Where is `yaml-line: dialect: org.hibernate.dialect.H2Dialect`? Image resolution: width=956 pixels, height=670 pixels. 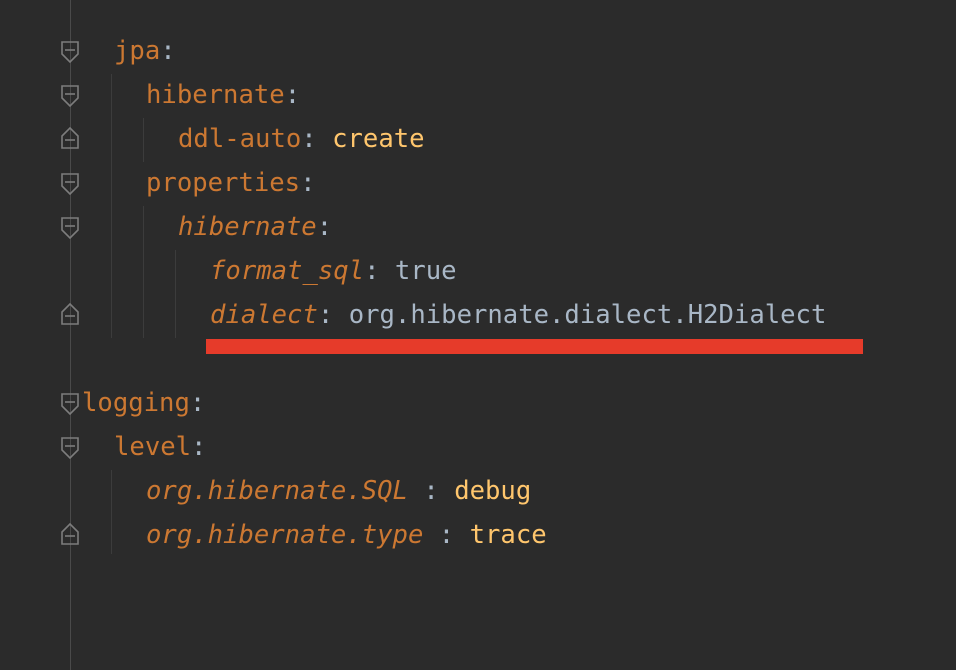 yaml-line: dialect: org.hibernate.dialect.H2Dialect is located at coordinates (518, 315).